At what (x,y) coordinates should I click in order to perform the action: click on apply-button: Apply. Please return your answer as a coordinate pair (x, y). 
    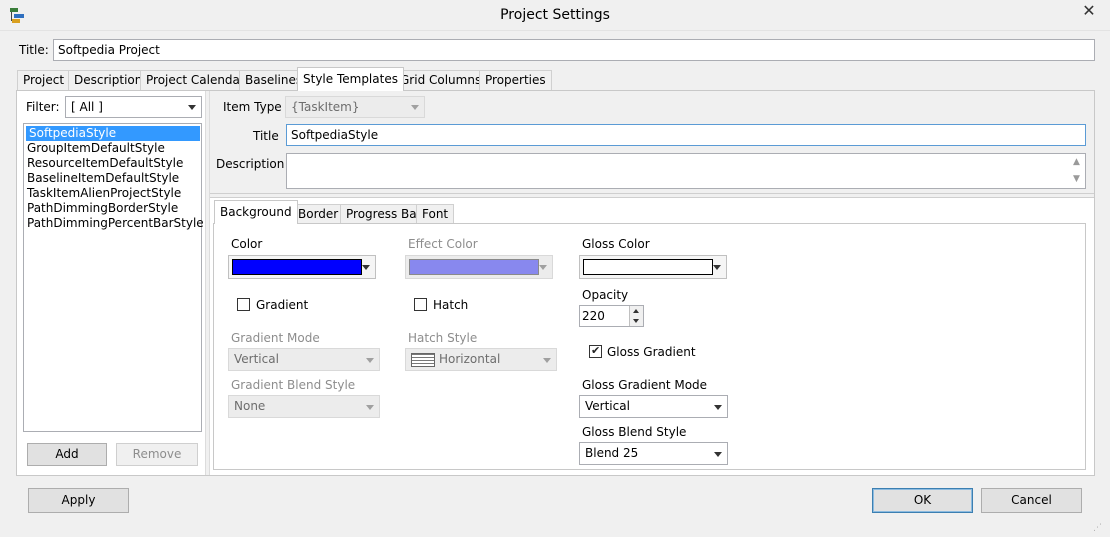
    Looking at the image, I should click on (78, 500).